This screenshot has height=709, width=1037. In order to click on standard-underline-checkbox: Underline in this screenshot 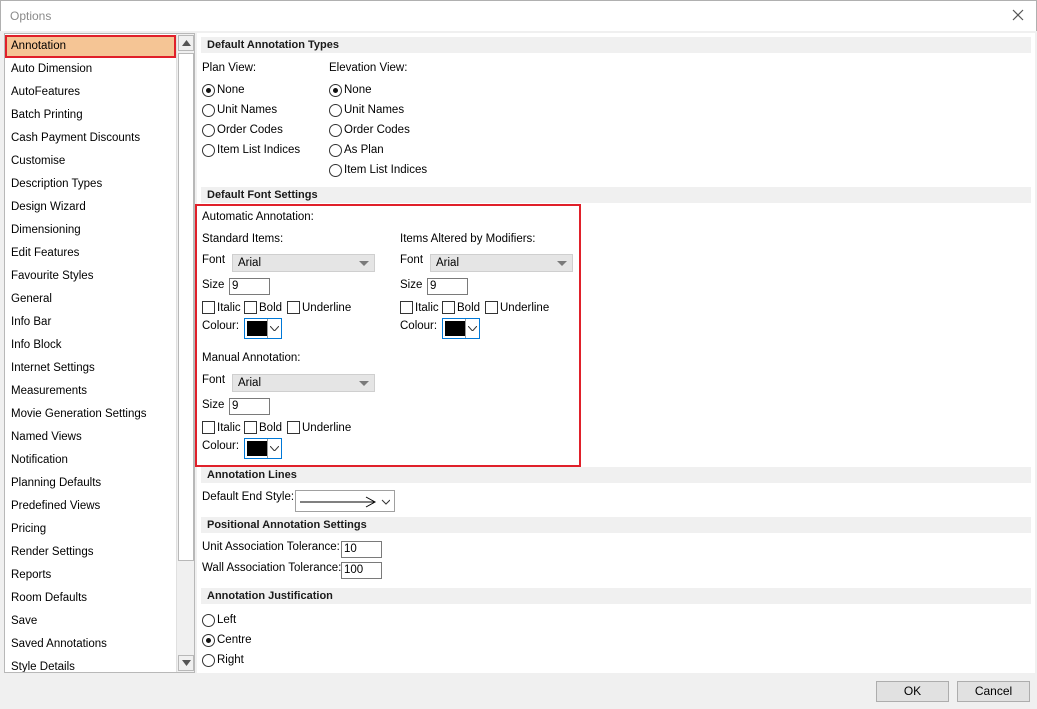, I will do `click(319, 307)`.